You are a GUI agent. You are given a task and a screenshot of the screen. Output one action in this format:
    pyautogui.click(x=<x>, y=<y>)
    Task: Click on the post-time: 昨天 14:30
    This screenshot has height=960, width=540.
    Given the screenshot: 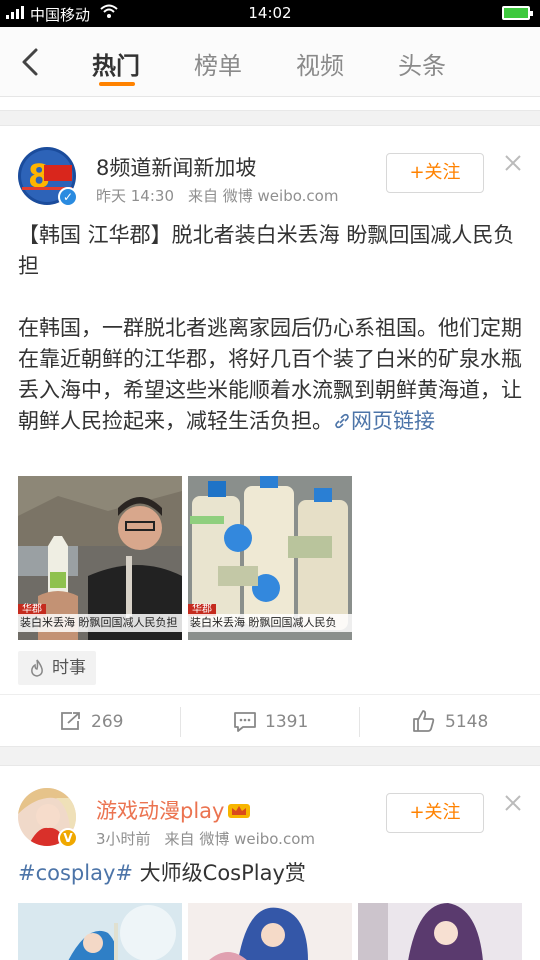 What is the action you would take?
    pyautogui.click(x=135, y=196)
    